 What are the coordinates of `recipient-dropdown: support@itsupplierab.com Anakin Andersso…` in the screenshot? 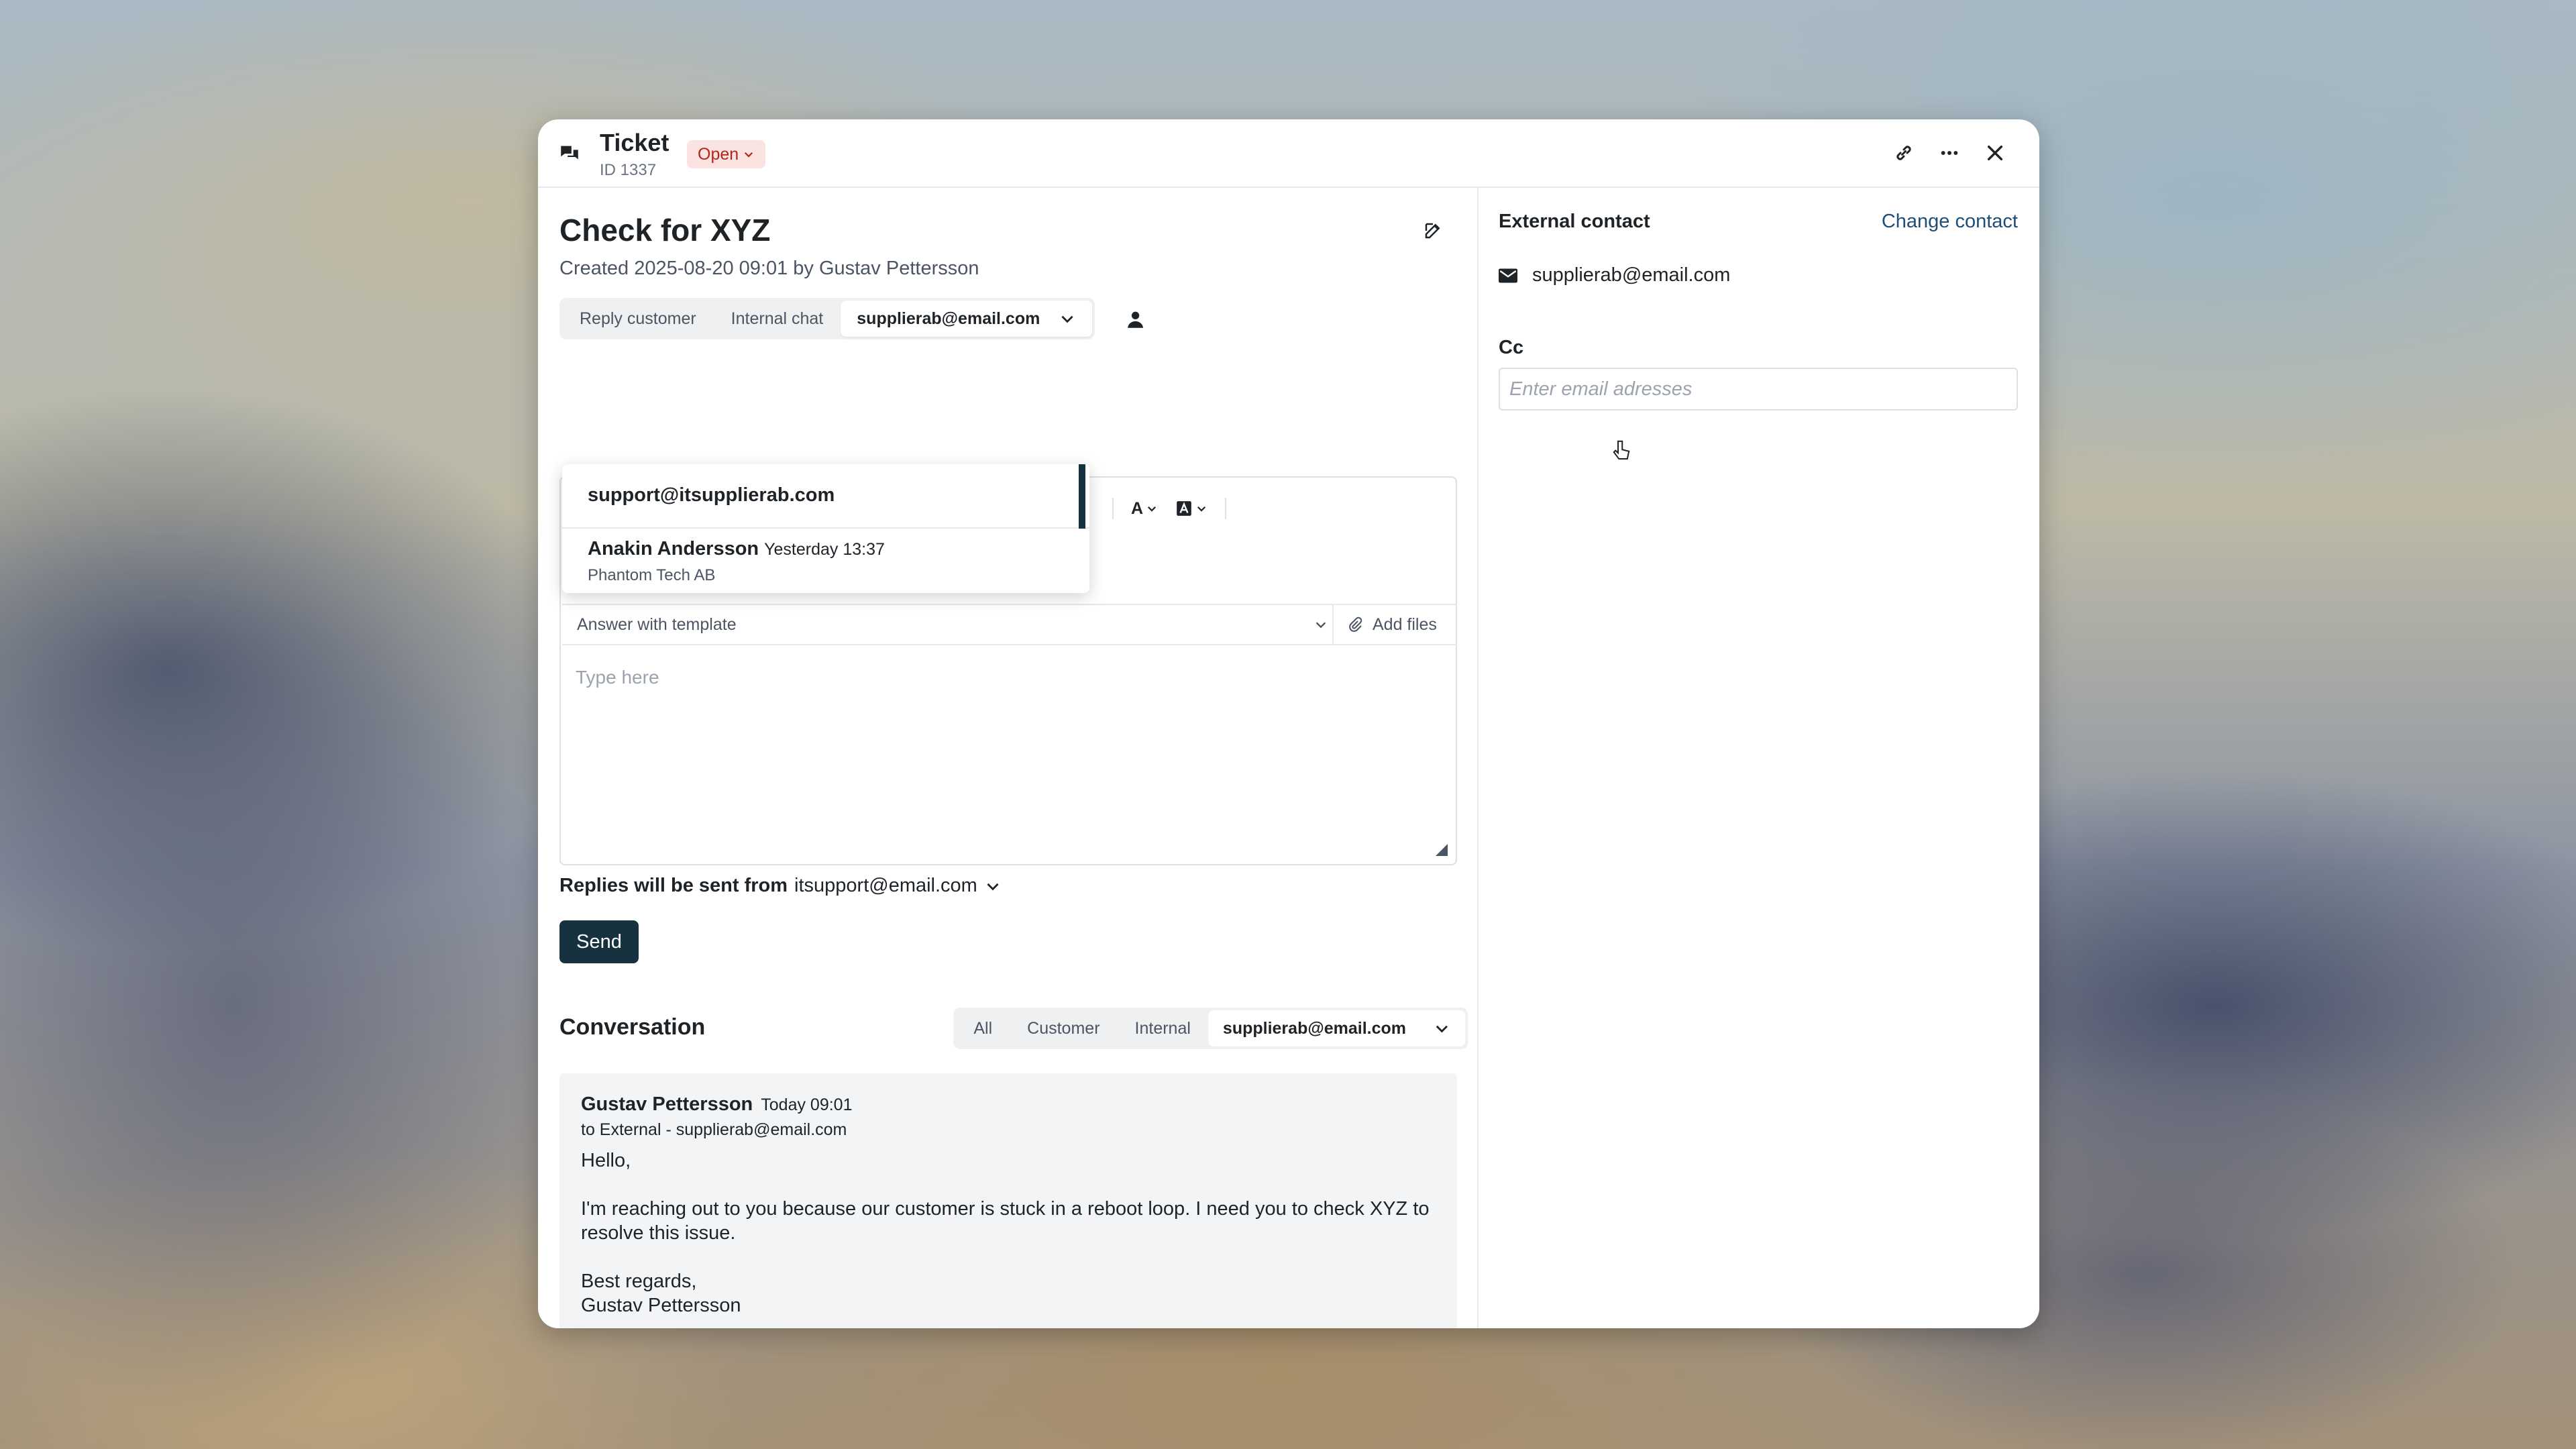 It's located at (825, 528).